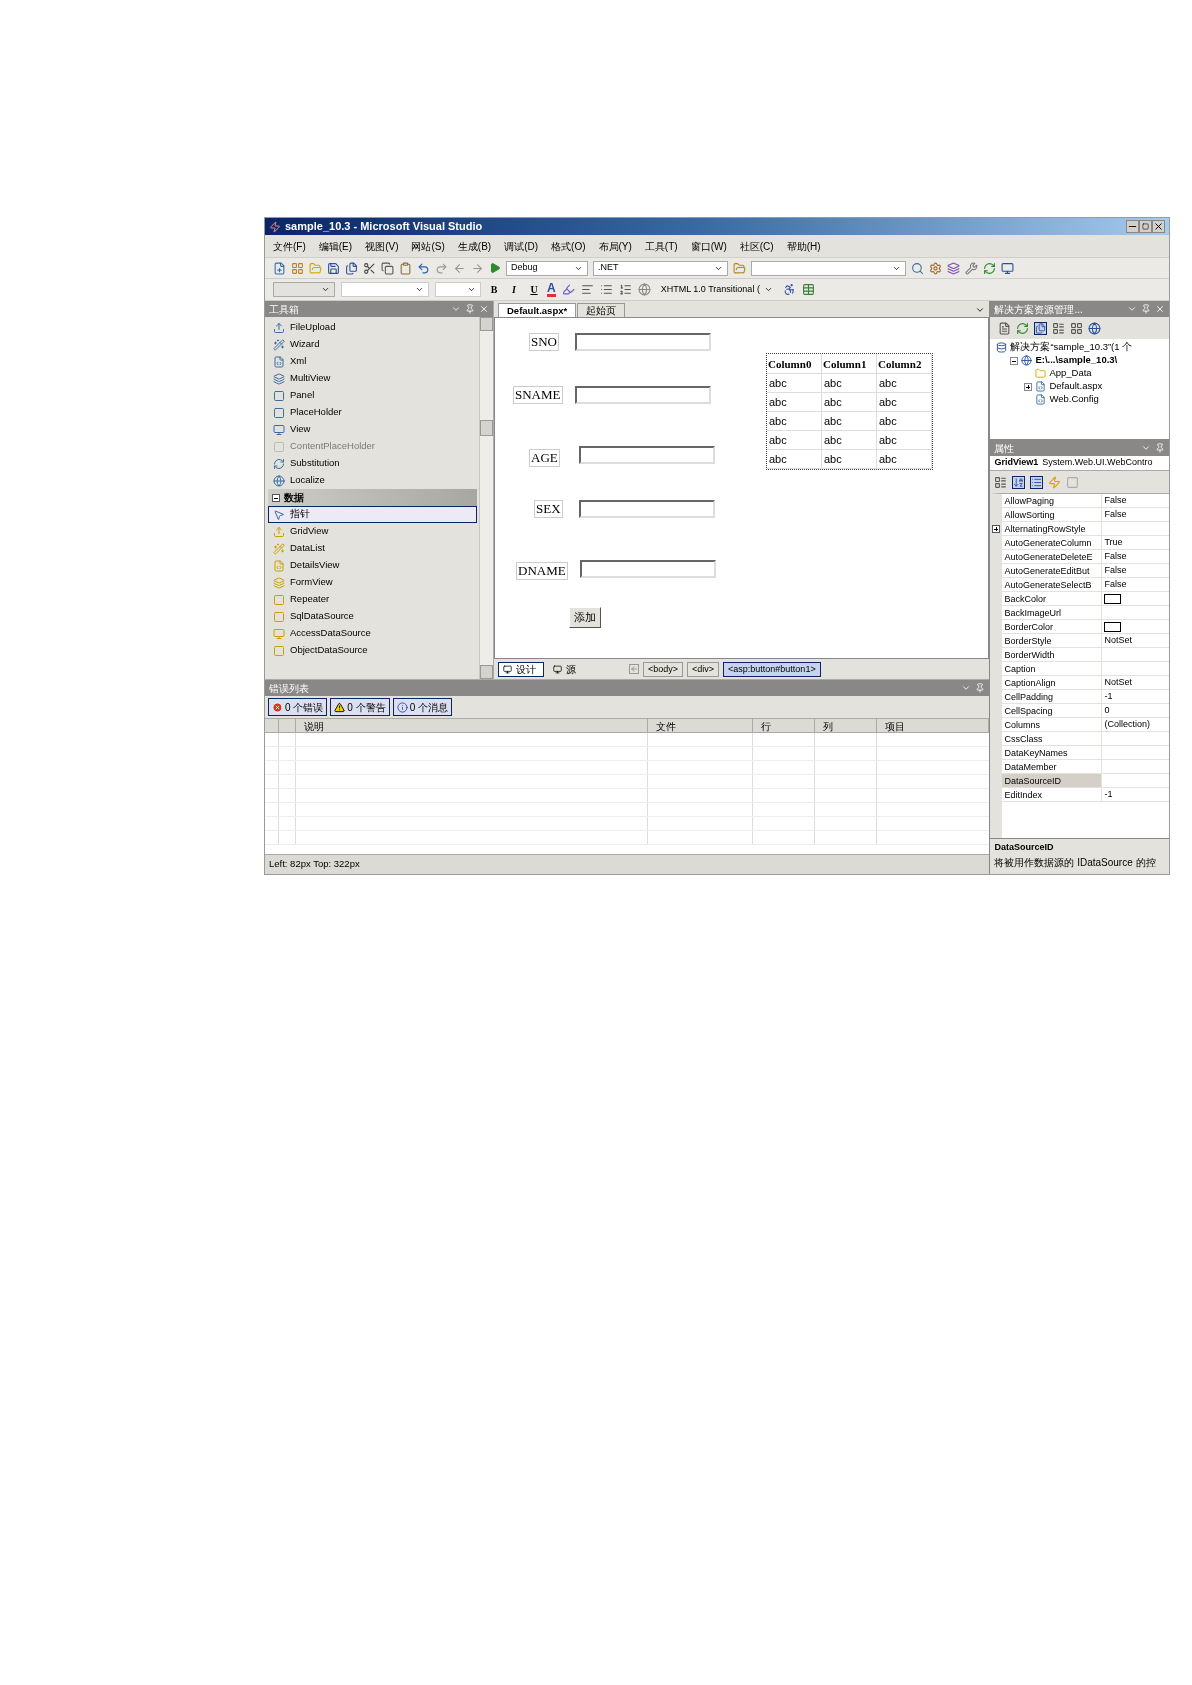  Describe the element at coordinates (1019, 482) in the screenshot. I see `sort-icon` at that location.